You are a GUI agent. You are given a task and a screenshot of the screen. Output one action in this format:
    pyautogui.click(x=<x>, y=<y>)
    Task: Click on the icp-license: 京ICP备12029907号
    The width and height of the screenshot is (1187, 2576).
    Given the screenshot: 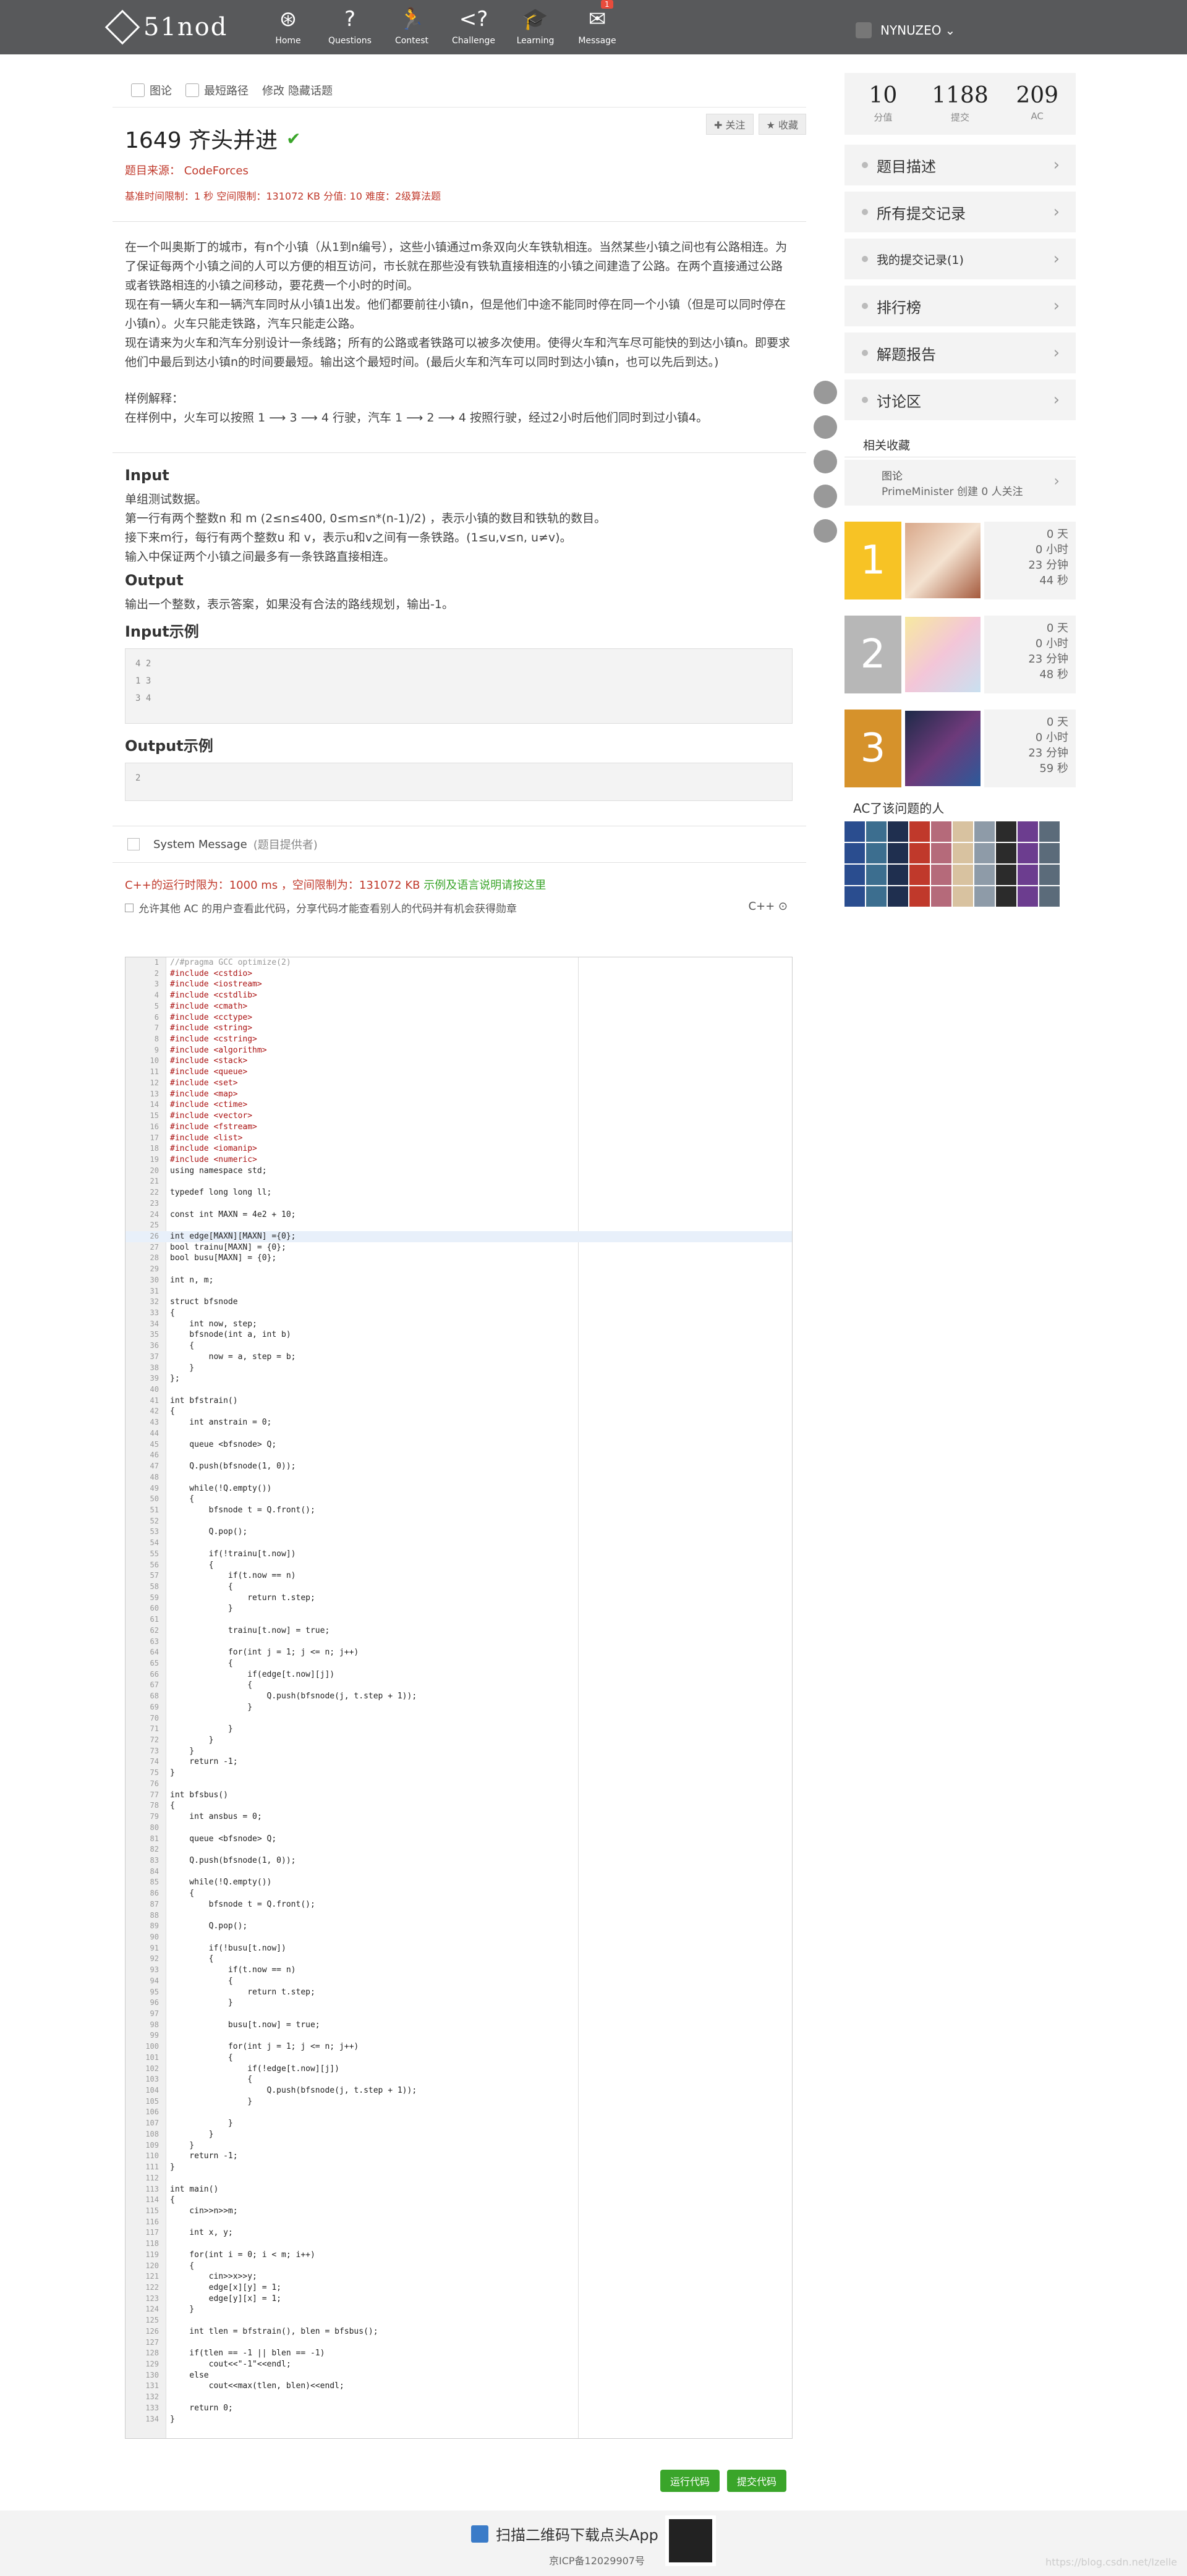 What is the action you would take?
    pyautogui.click(x=597, y=2560)
    